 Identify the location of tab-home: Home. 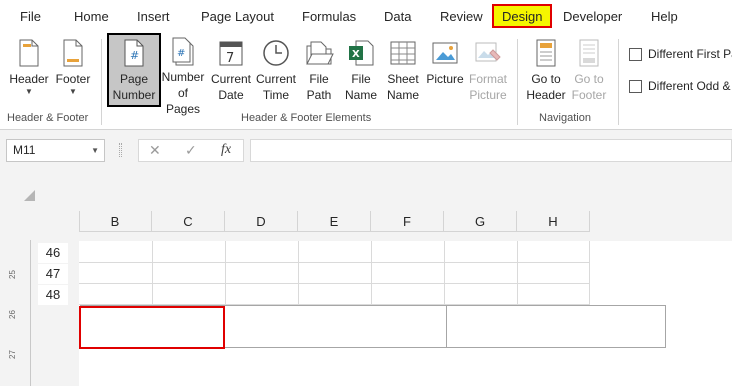
(91, 16).